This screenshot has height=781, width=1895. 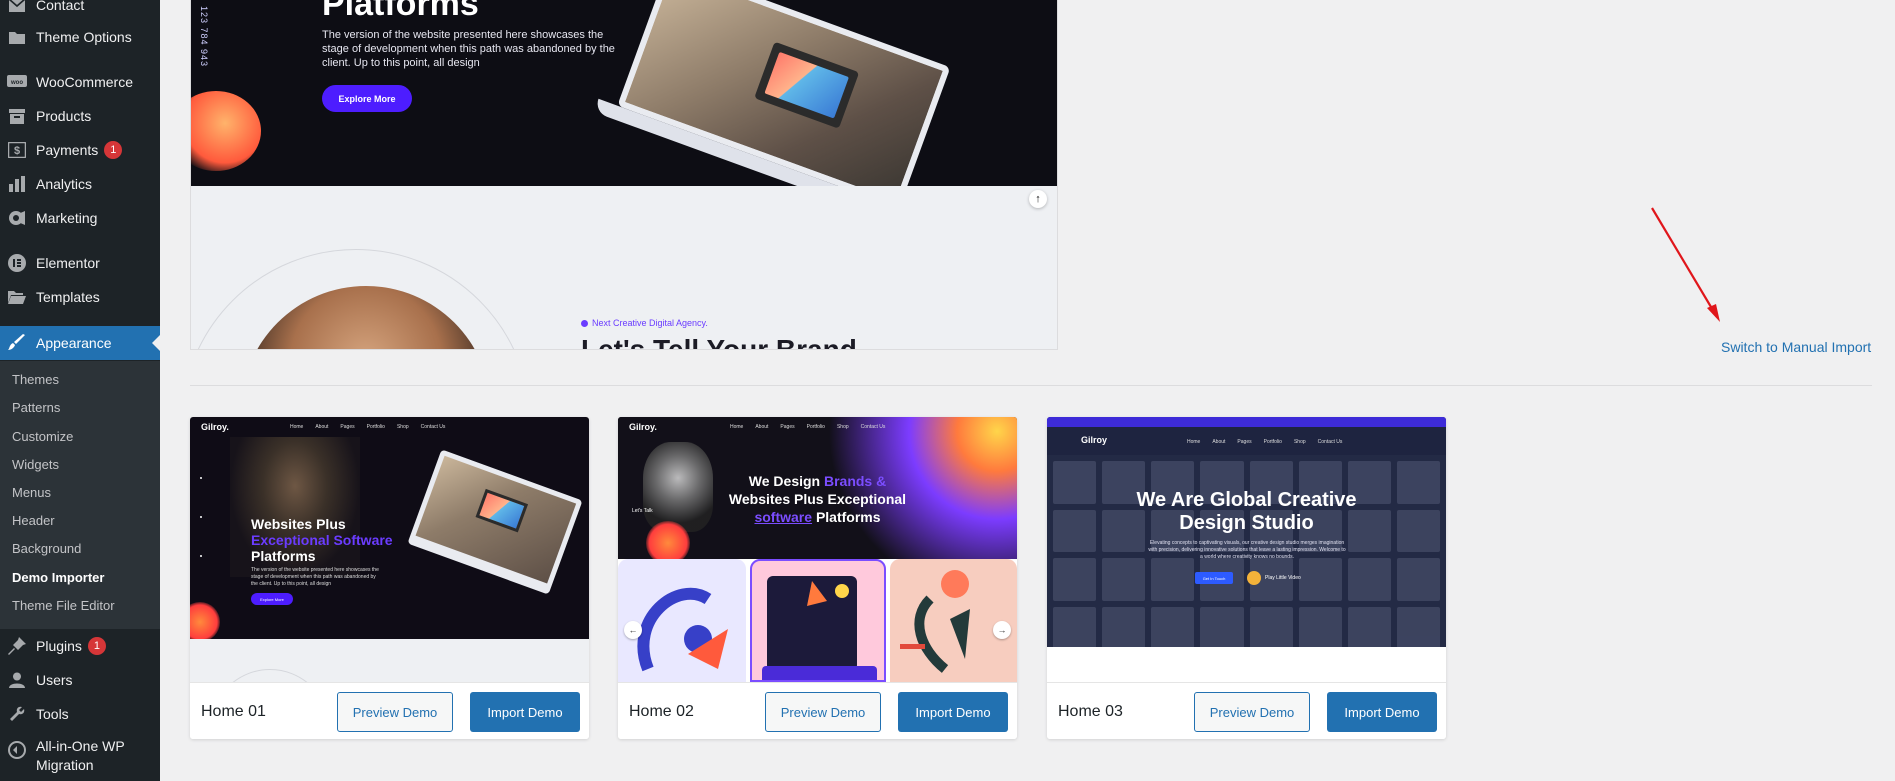 What do you see at coordinates (74, 343) in the screenshot?
I see `menu-label: Appearance` at bounding box center [74, 343].